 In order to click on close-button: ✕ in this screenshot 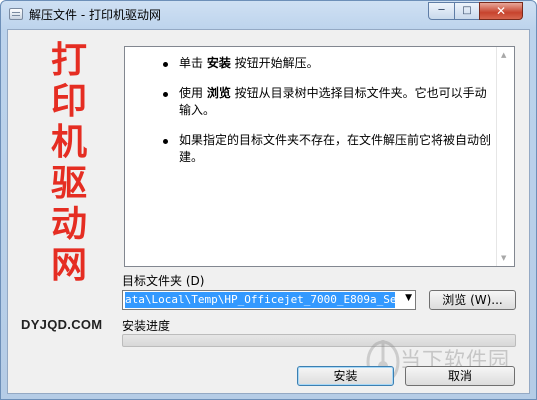, I will do `click(501, 11)`.